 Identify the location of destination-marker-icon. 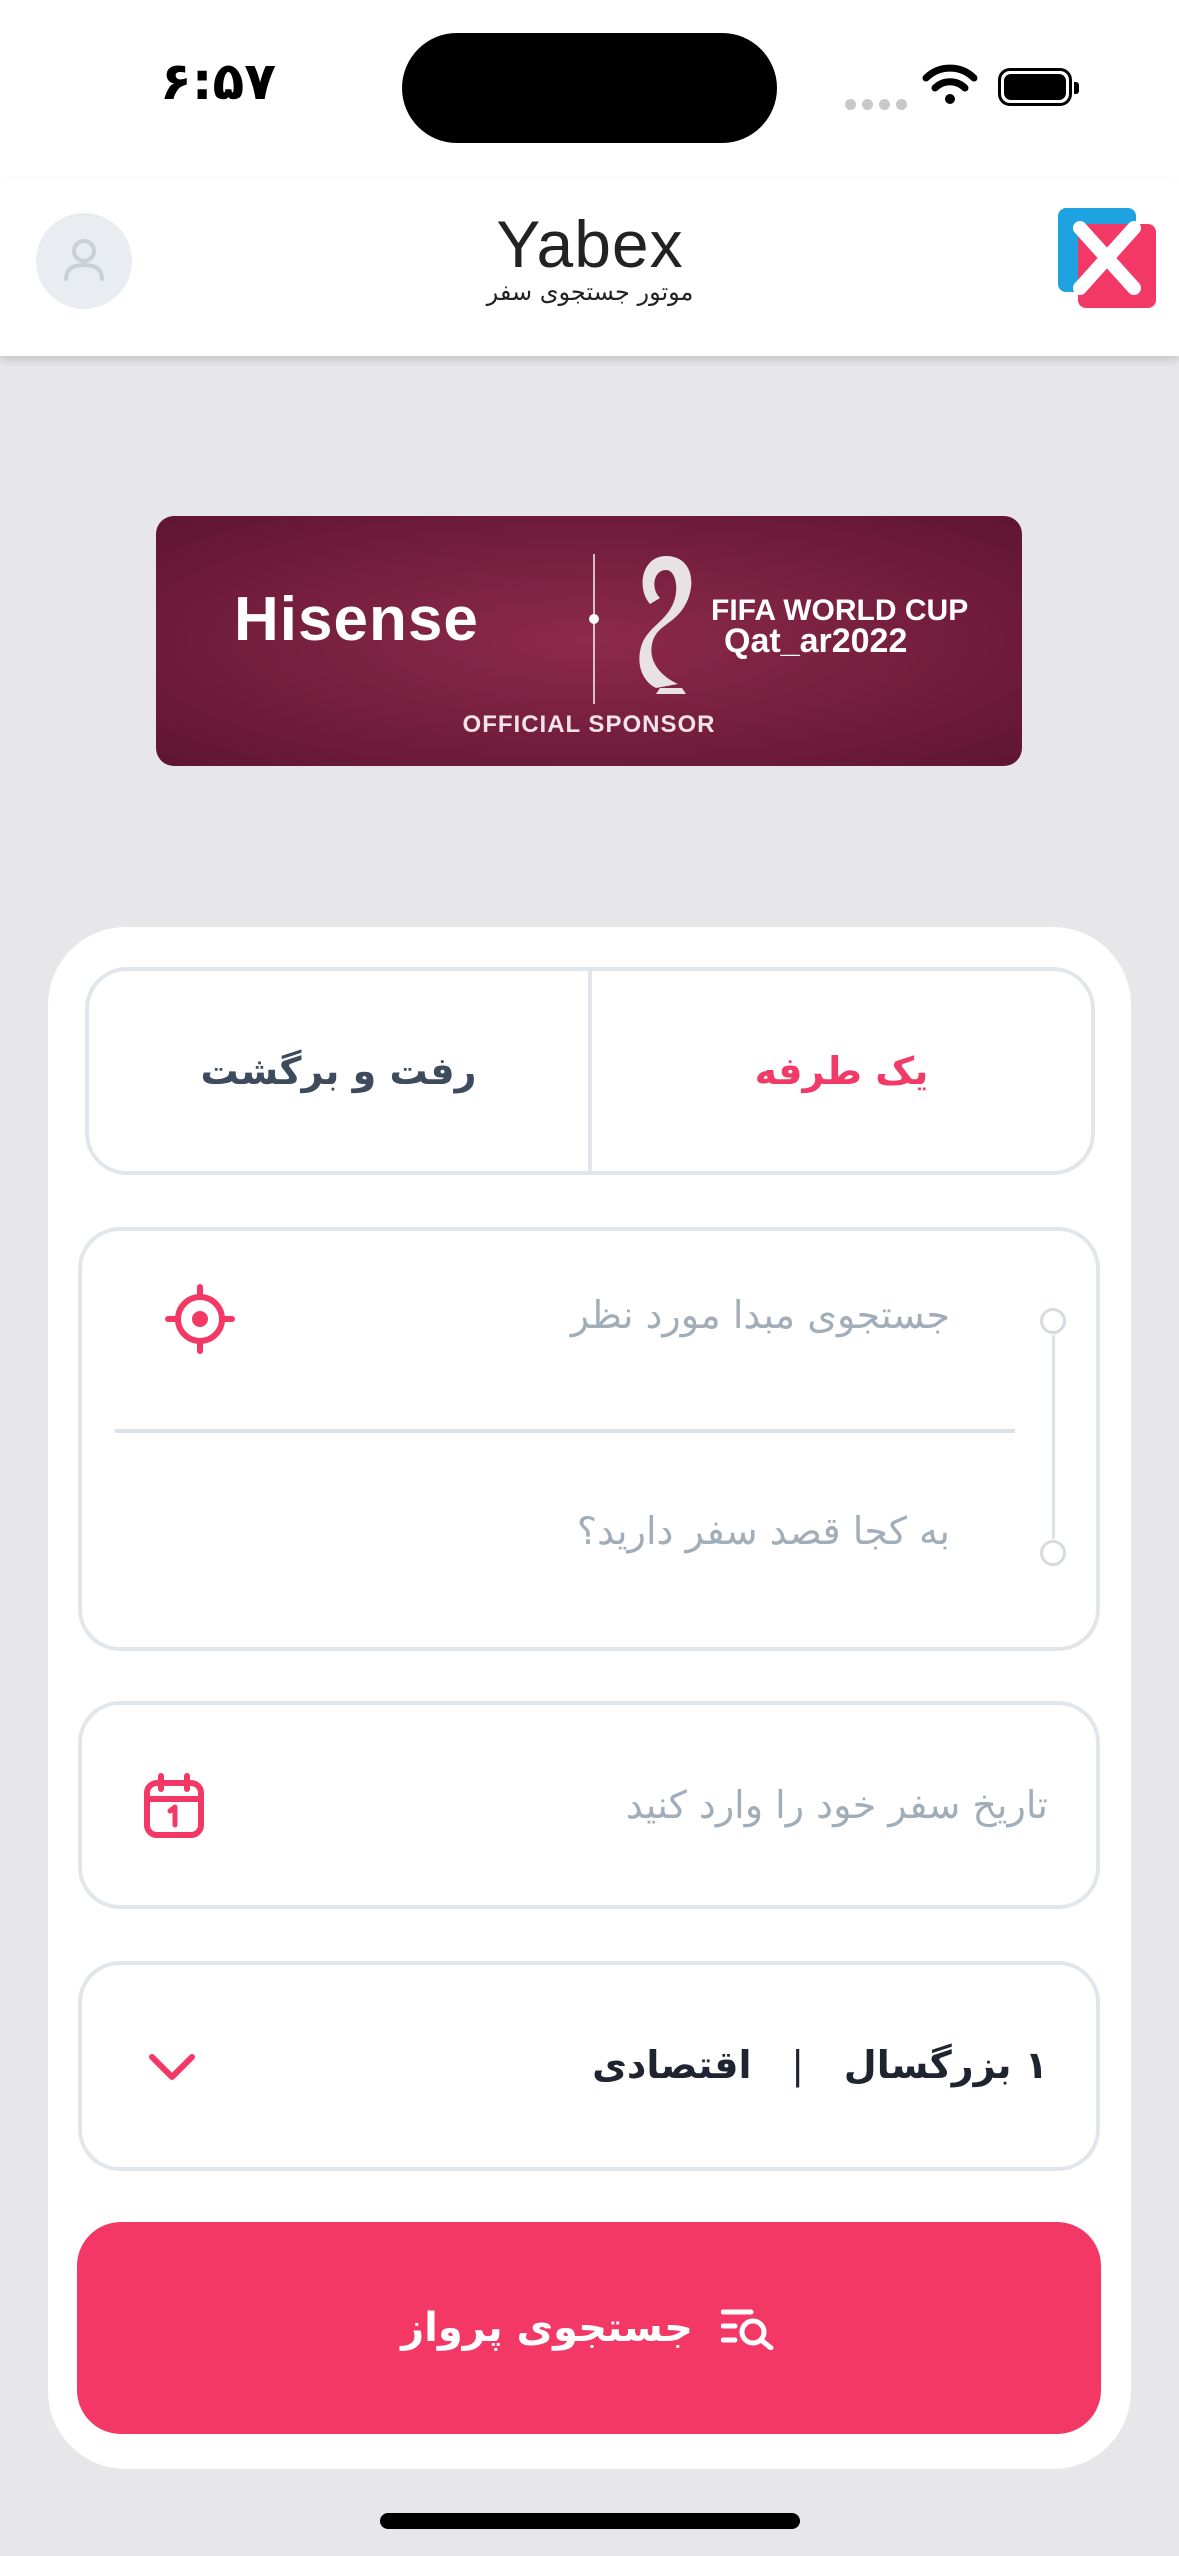
(1053, 1553).